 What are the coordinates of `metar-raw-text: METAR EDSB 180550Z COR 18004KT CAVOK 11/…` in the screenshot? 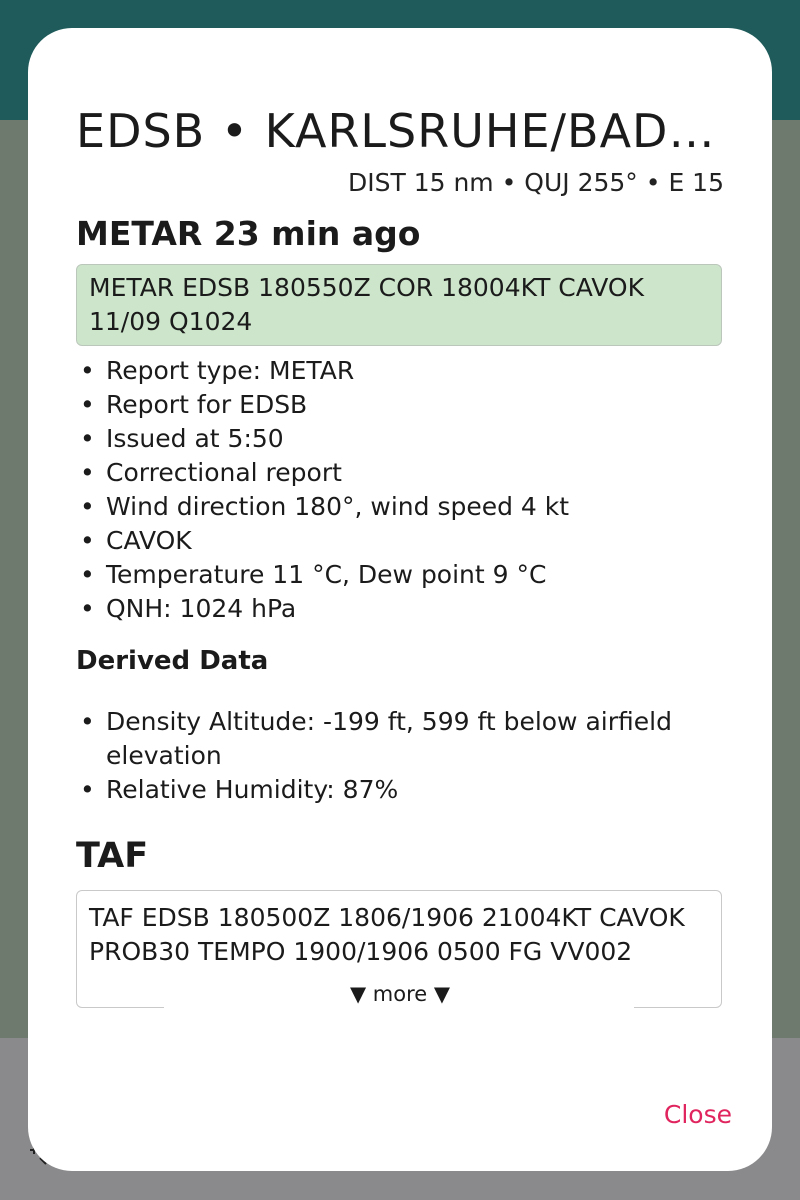 It's located at (399, 305).